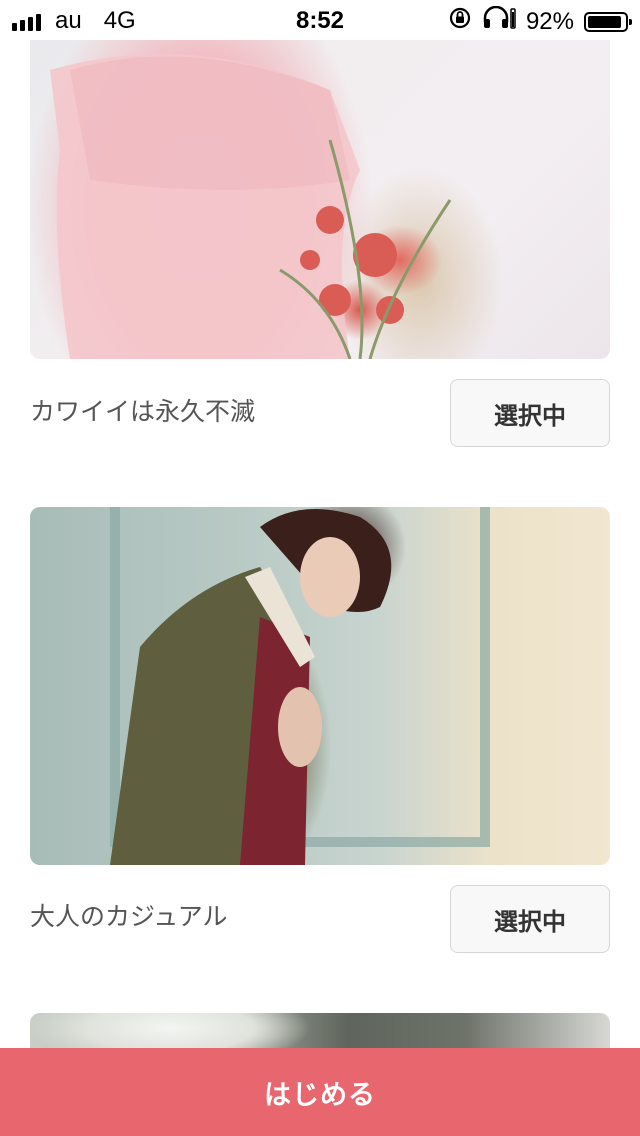  I want to click on battery-icon, so click(608, 21).